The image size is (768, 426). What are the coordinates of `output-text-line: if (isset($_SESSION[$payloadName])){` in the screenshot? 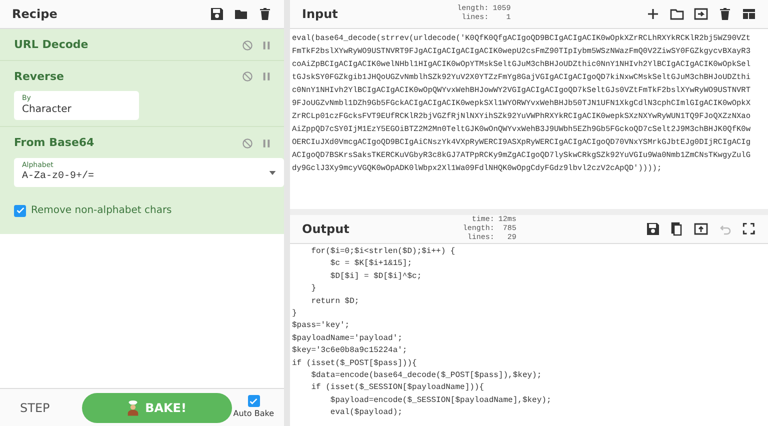 It's located at (398, 388).